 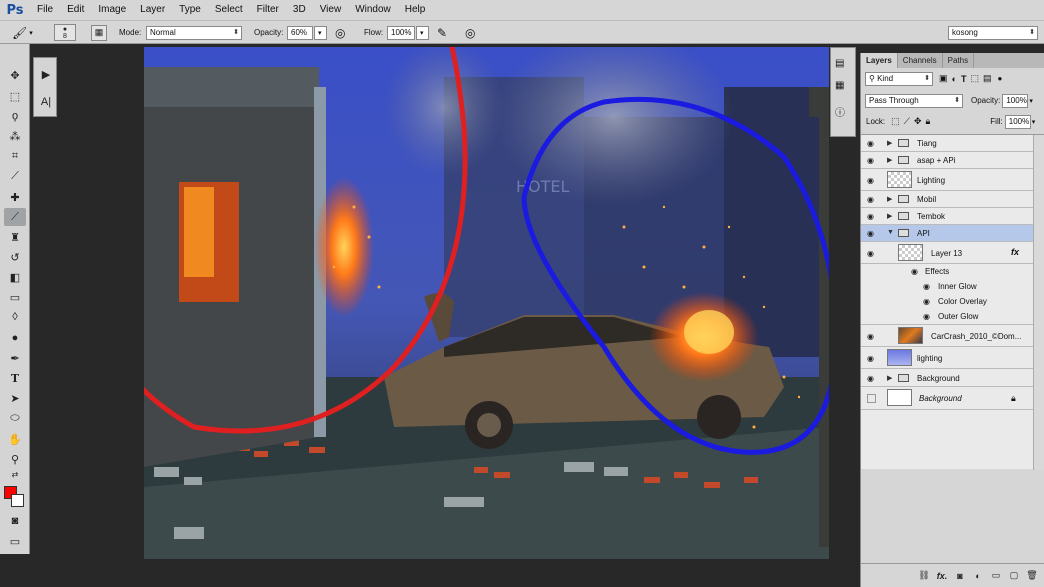 I want to click on eyedropper-tool: ⟋, so click(x=15, y=176).